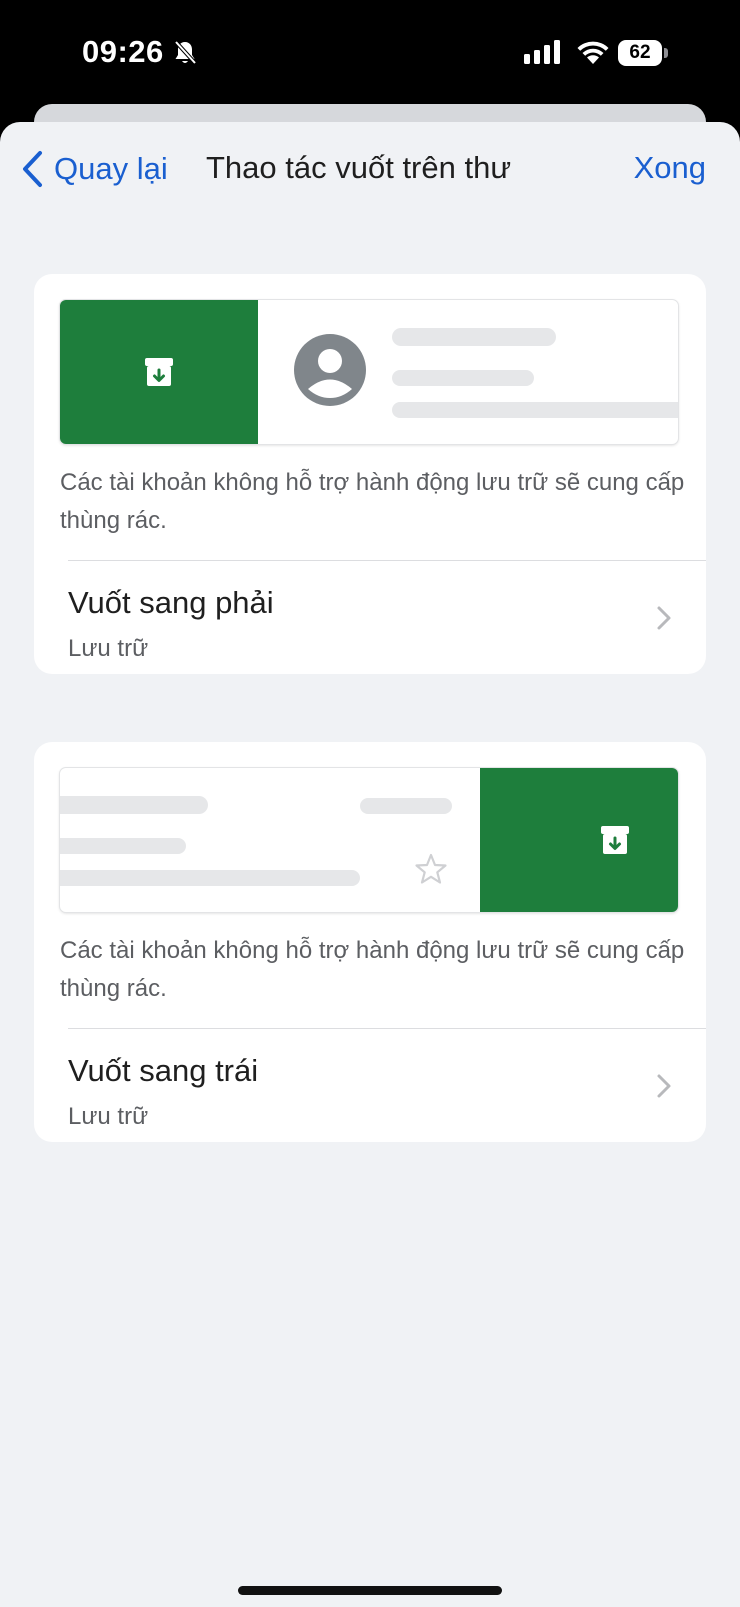 This screenshot has height=1607, width=740. Describe the element at coordinates (543, 54) in the screenshot. I see `signal-icon` at that location.